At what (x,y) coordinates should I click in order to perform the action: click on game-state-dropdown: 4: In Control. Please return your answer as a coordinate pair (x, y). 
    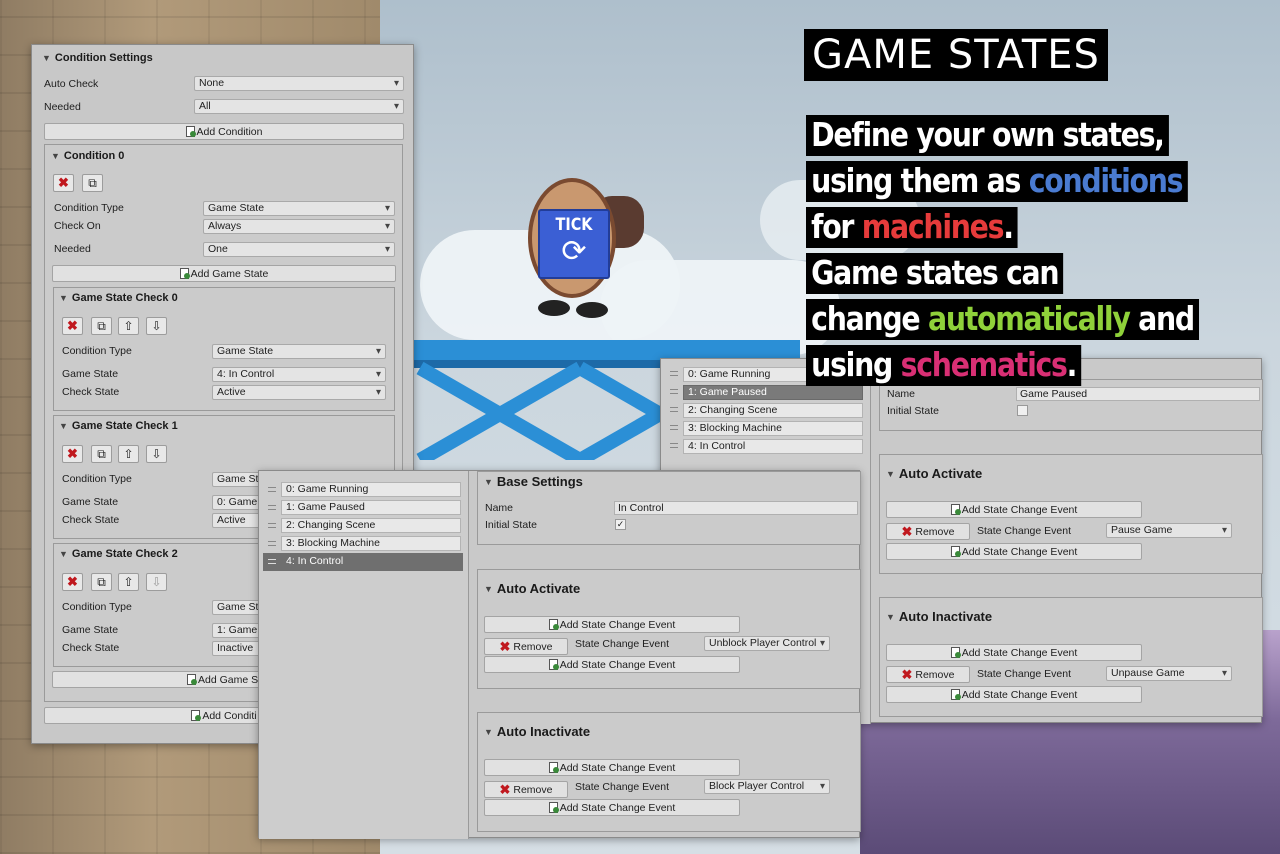
    Looking at the image, I should click on (299, 374).